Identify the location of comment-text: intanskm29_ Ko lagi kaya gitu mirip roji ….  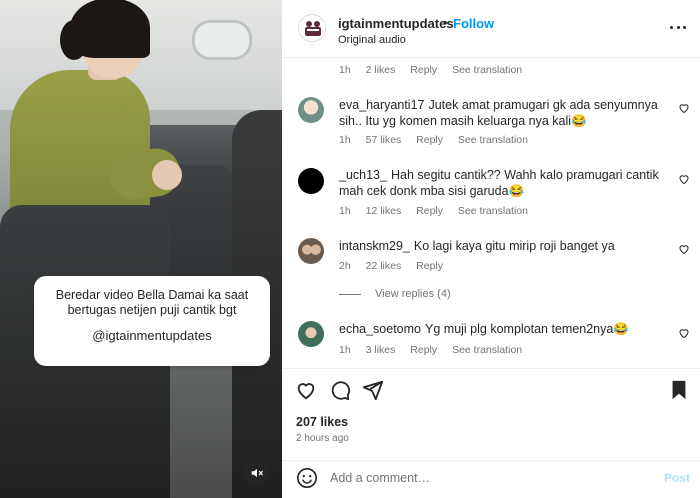
(500, 246).